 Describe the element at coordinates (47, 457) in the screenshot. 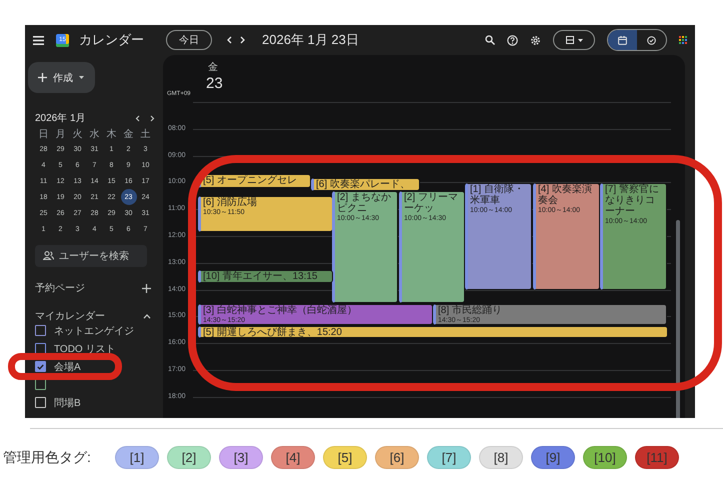

I see `legend-label: 管理用色タグ:` at that location.